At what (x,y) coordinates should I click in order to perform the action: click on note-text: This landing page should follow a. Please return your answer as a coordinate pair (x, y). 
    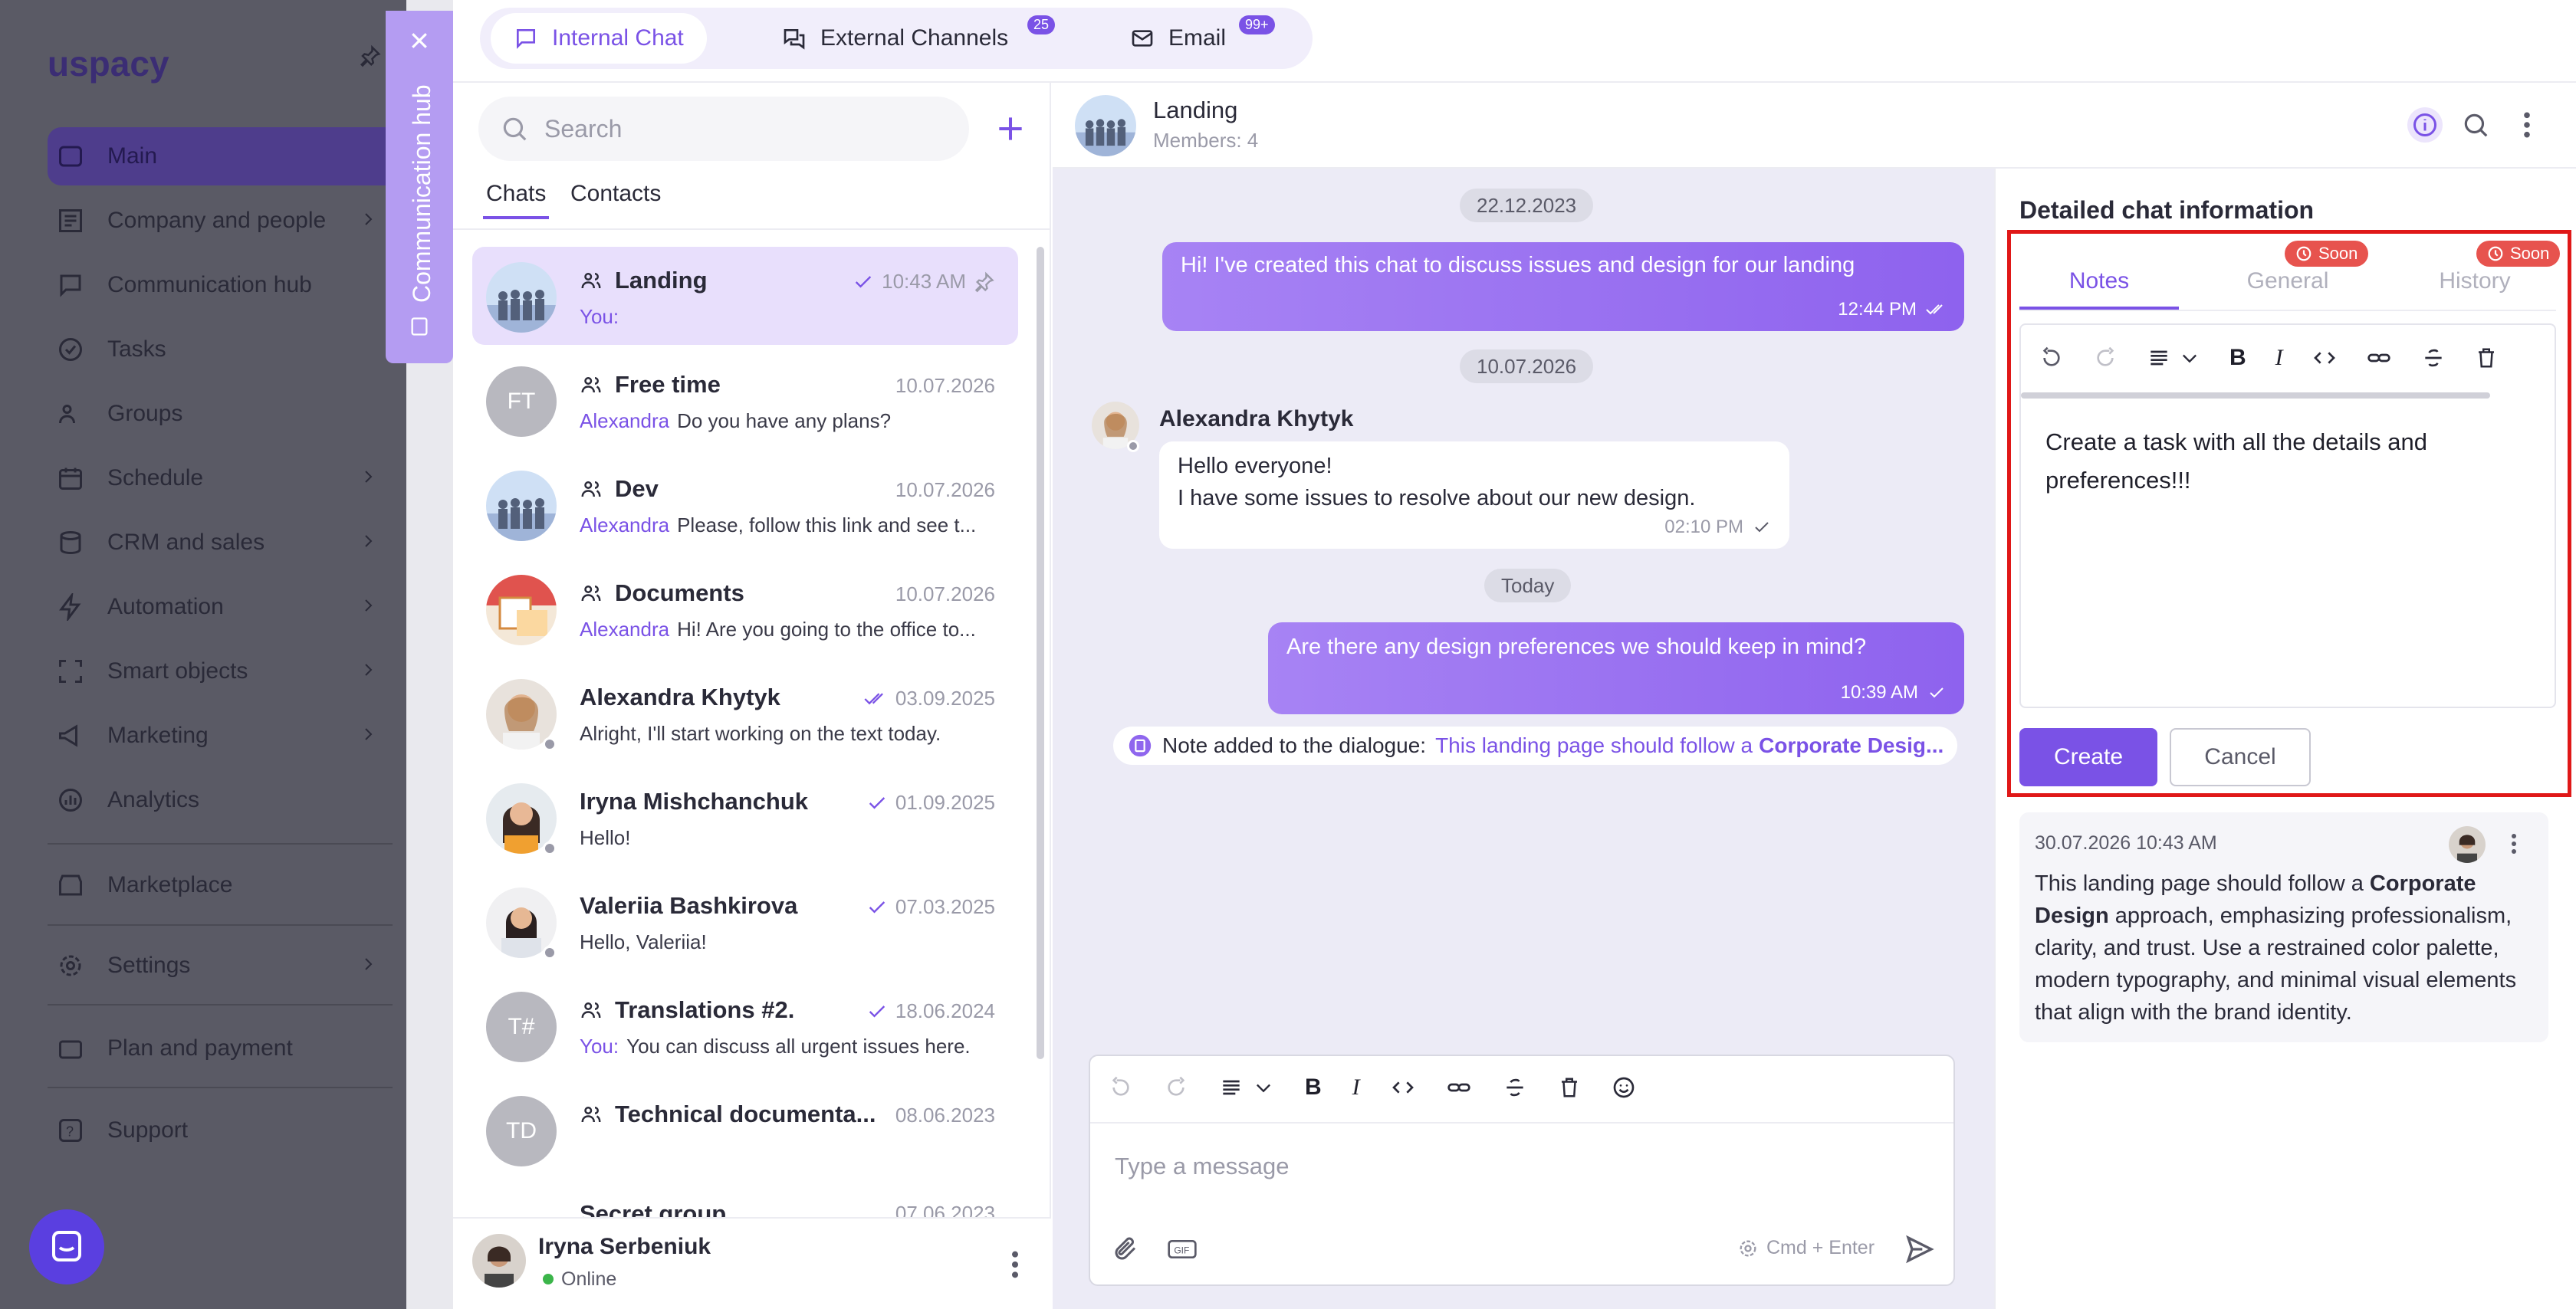
    Looking at the image, I should click on (2203, 884).